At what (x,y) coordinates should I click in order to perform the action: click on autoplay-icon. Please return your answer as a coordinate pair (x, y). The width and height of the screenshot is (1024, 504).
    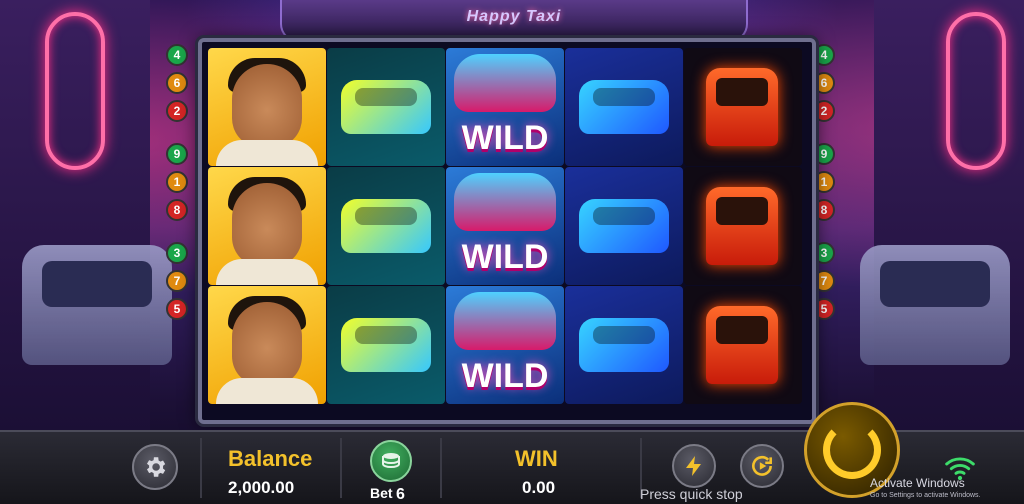
    Looking at the image, I should click on (762, 465).